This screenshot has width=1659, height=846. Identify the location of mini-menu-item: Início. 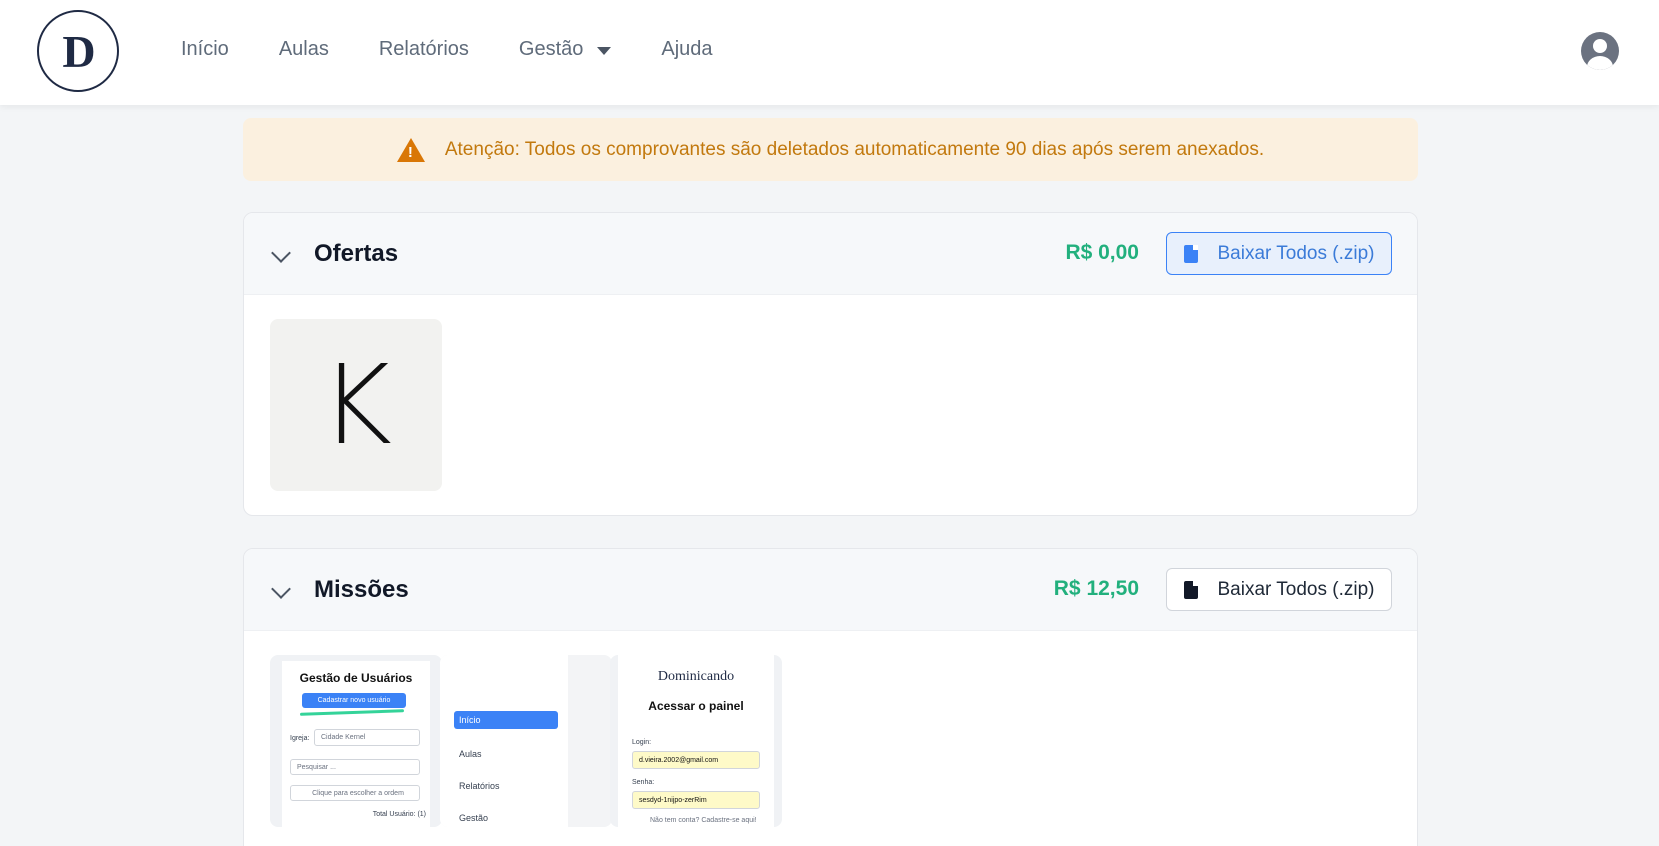
(506, 720).